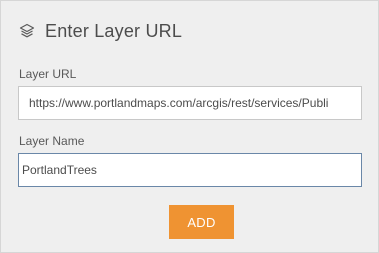 The image size is (379, 253). What do you see at coordinates (201, 222) in the screenshot?
I see `add-button: ADD` at bounding box center [201, 222].